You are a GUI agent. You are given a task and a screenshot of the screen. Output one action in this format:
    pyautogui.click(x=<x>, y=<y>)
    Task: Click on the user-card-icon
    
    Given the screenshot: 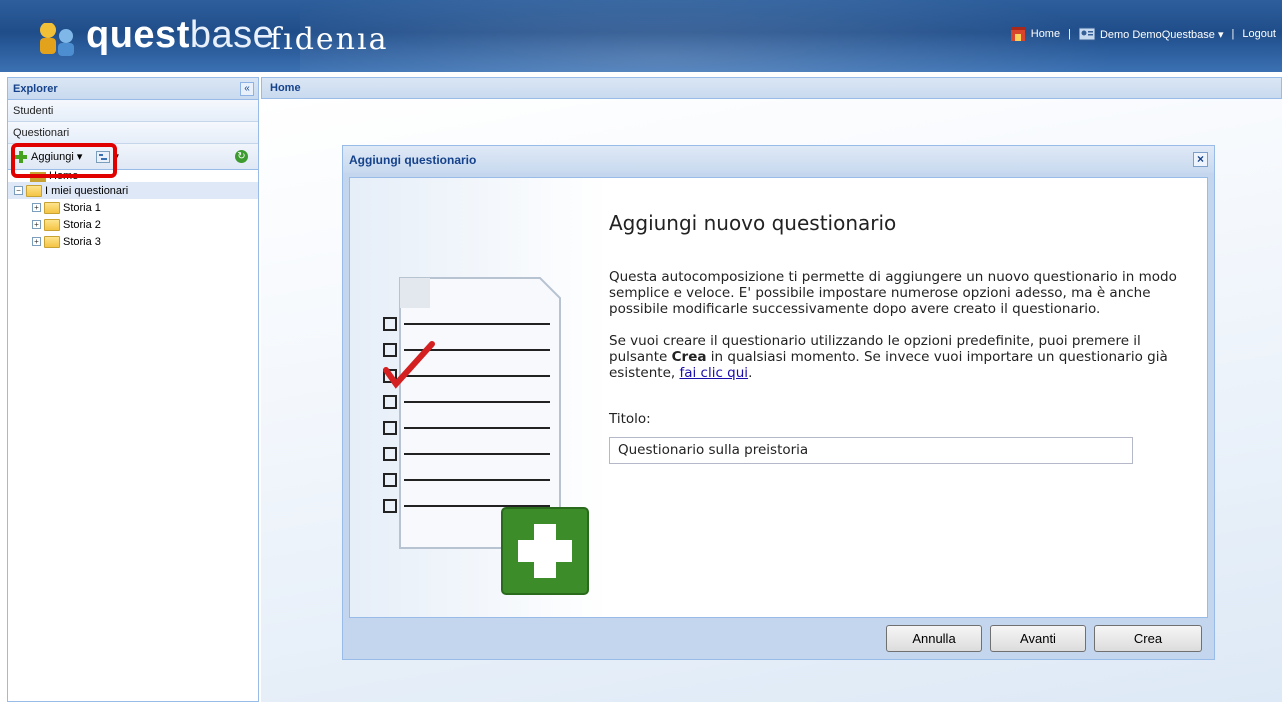 What is the action you would take?
    pyautogui.click(x=1086, y=34)
    